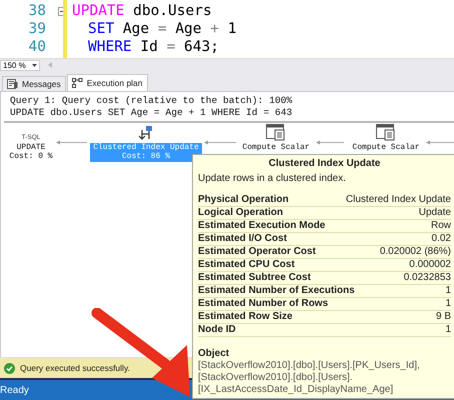  I want to click on query-text: UPDATE dbo.Users SET Age = Age + 1 WHERE Id = 643, so click(152, 112).